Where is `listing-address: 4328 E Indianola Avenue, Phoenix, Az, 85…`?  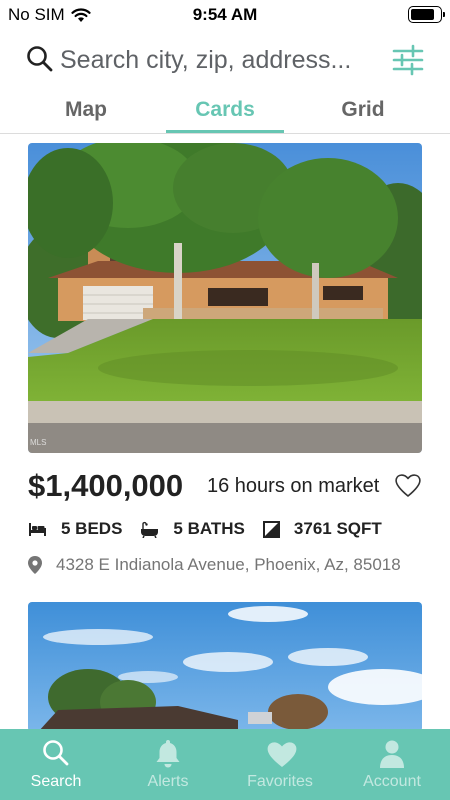 listing-address: 4328 E Indianola Avenue, Phoenix, Az, 85… is located at coordinates (225, 565).